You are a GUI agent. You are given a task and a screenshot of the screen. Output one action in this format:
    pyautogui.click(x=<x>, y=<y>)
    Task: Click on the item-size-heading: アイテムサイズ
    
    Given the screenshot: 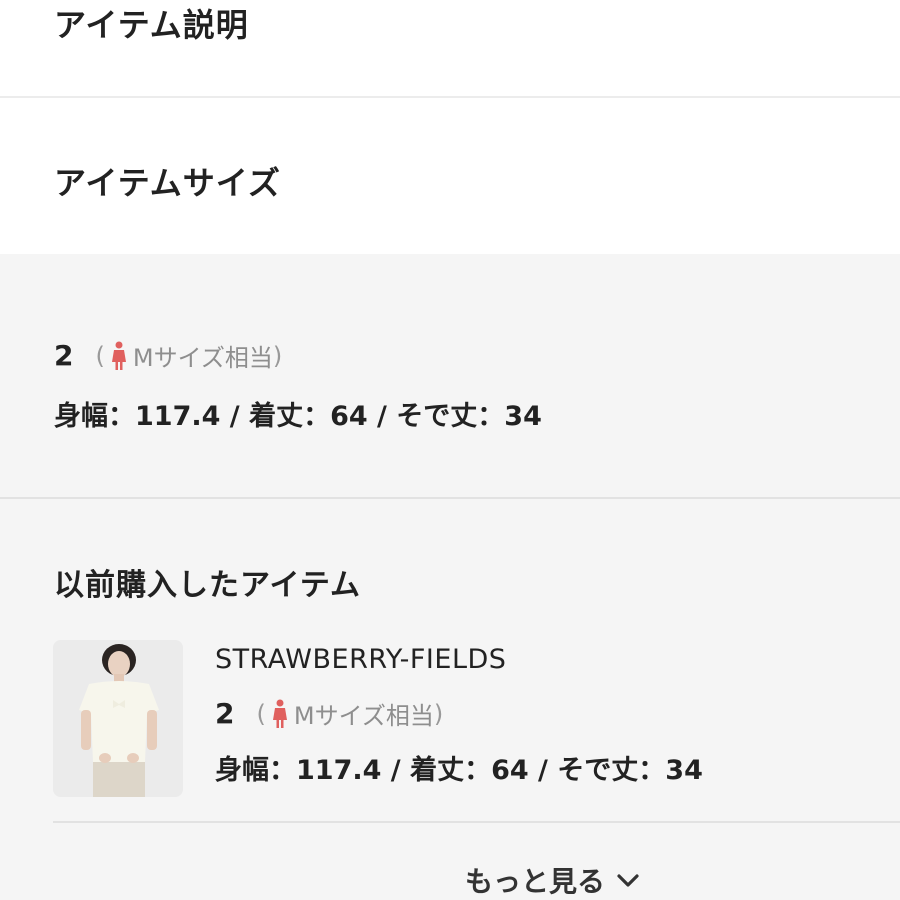 What is the action you would take?
    pyautogui.click(x=167, y=183)
    